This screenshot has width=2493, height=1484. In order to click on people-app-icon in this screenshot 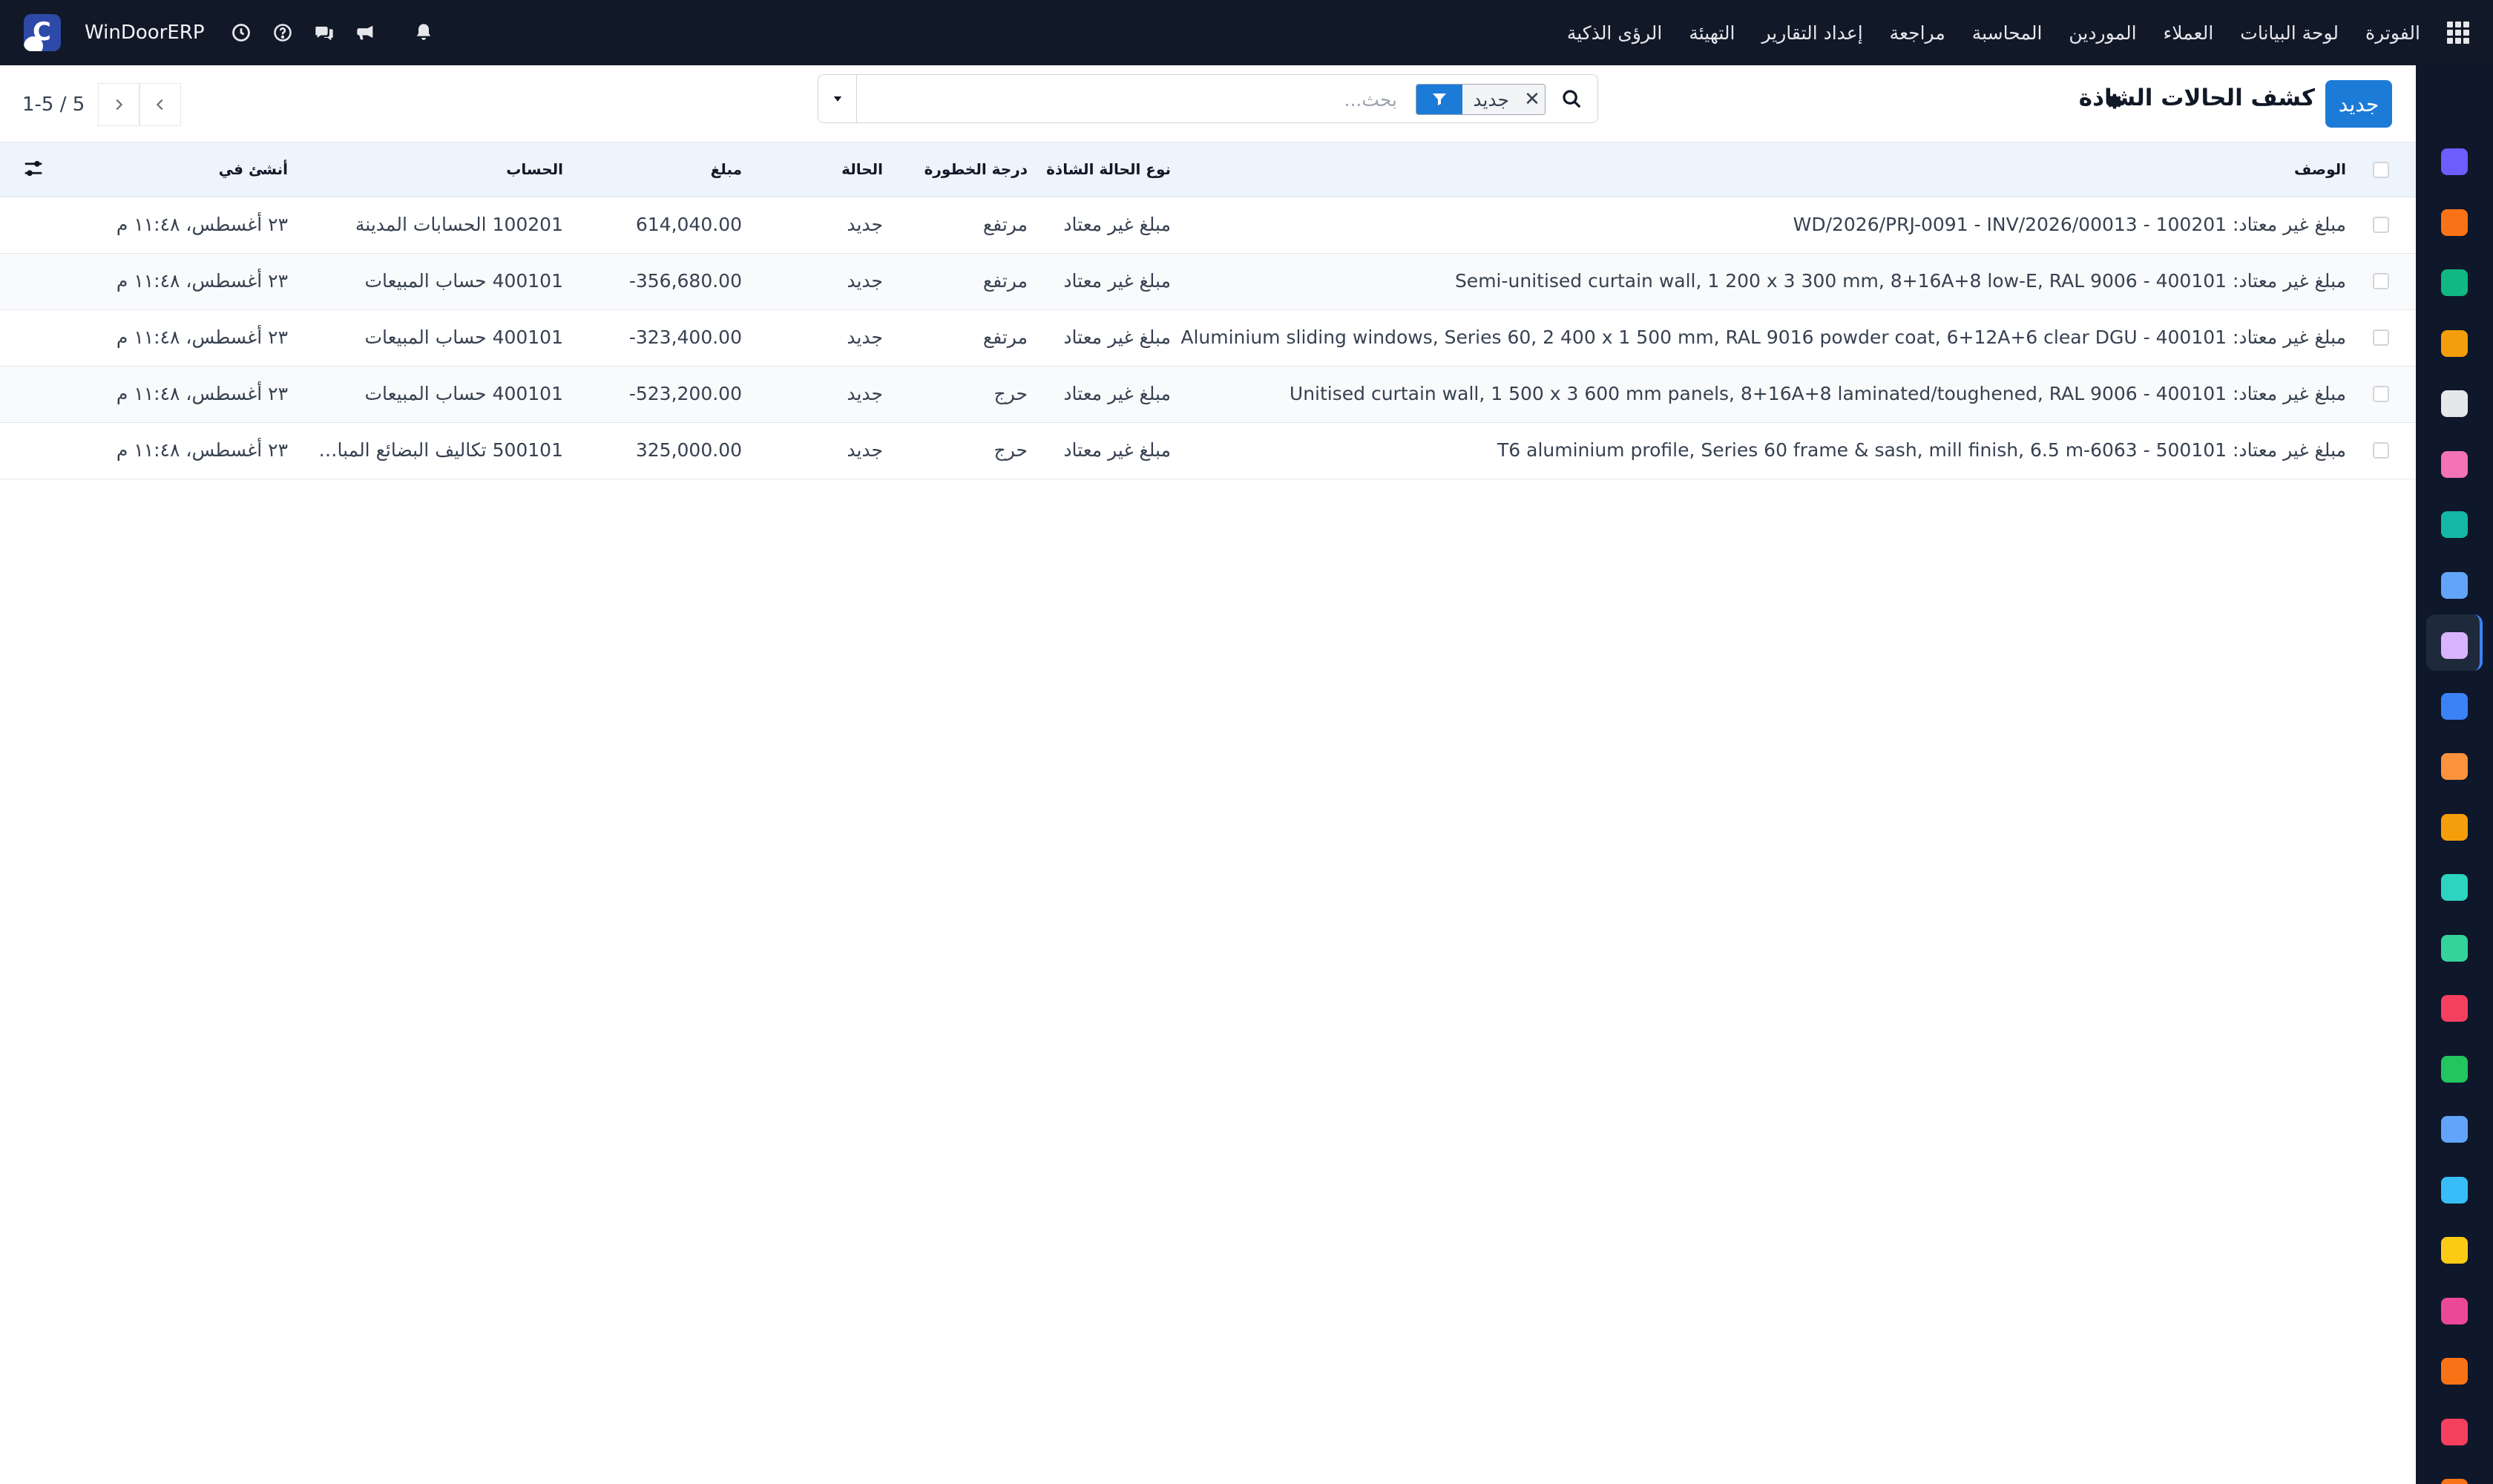, I will do `click(2454, 766)`.